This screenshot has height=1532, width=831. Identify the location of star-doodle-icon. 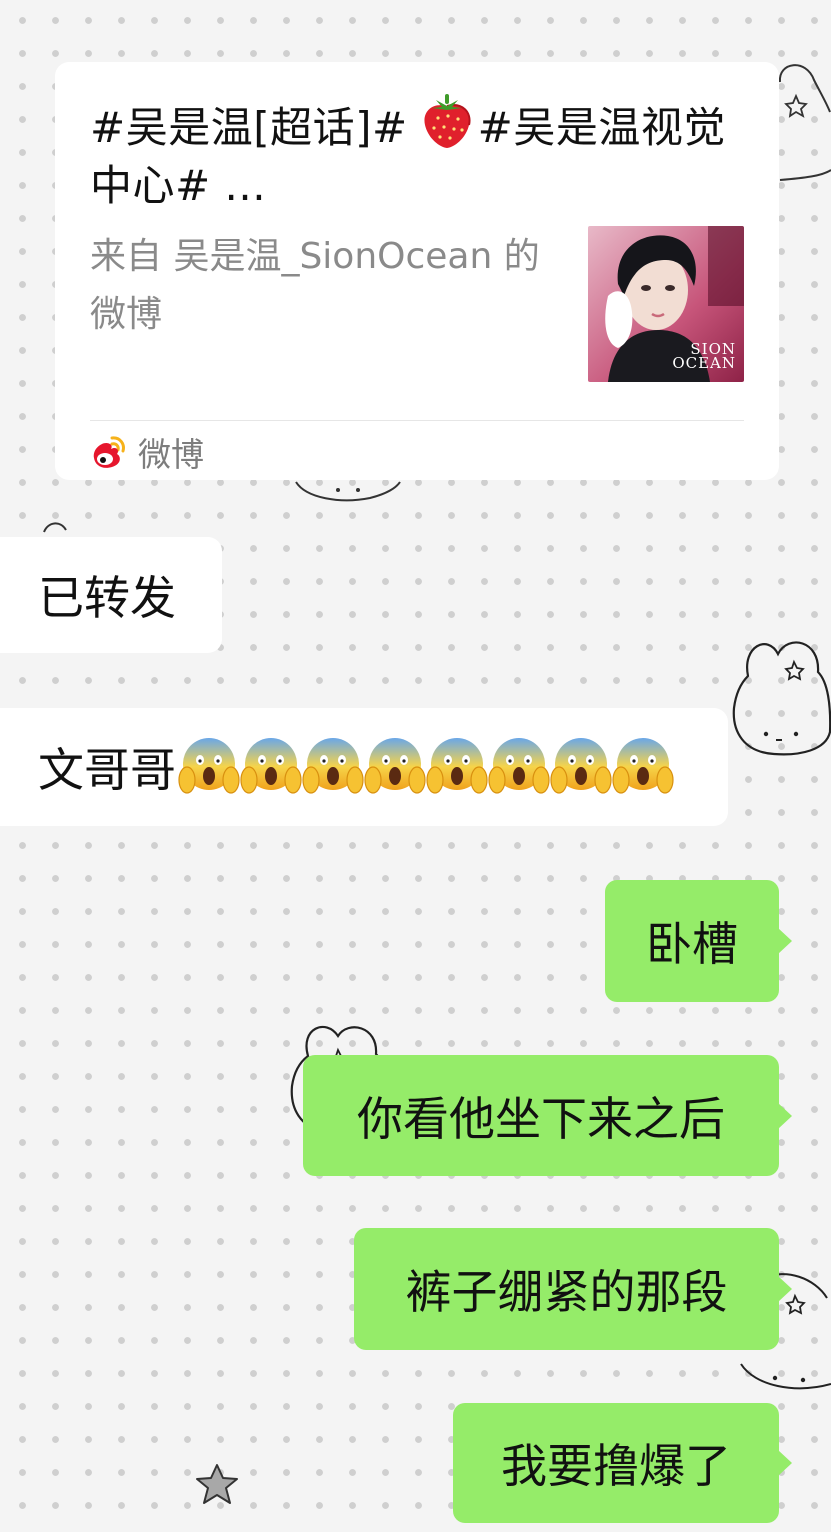
(217, 1484).